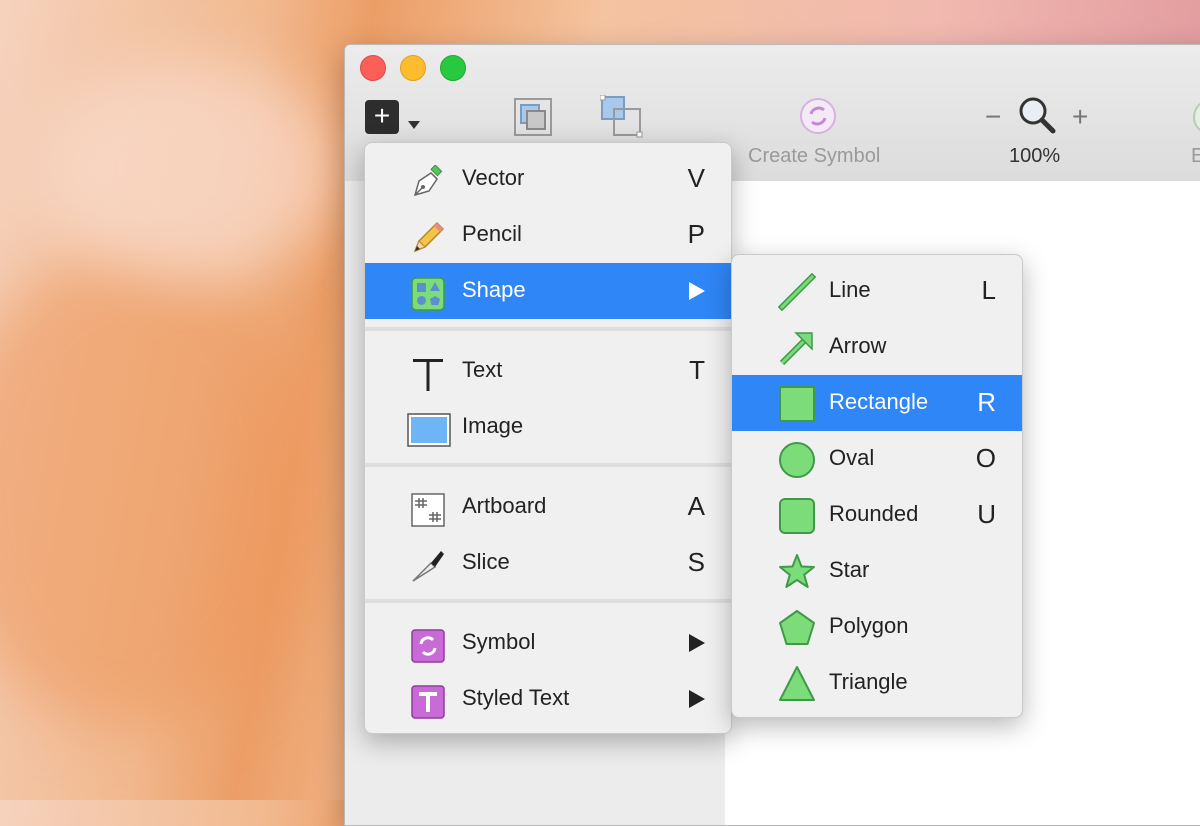  What do you see at coordinates (548, 371) in the screenshot?
I see `menu-item-text: Text T` at bounding box center [548, 371].